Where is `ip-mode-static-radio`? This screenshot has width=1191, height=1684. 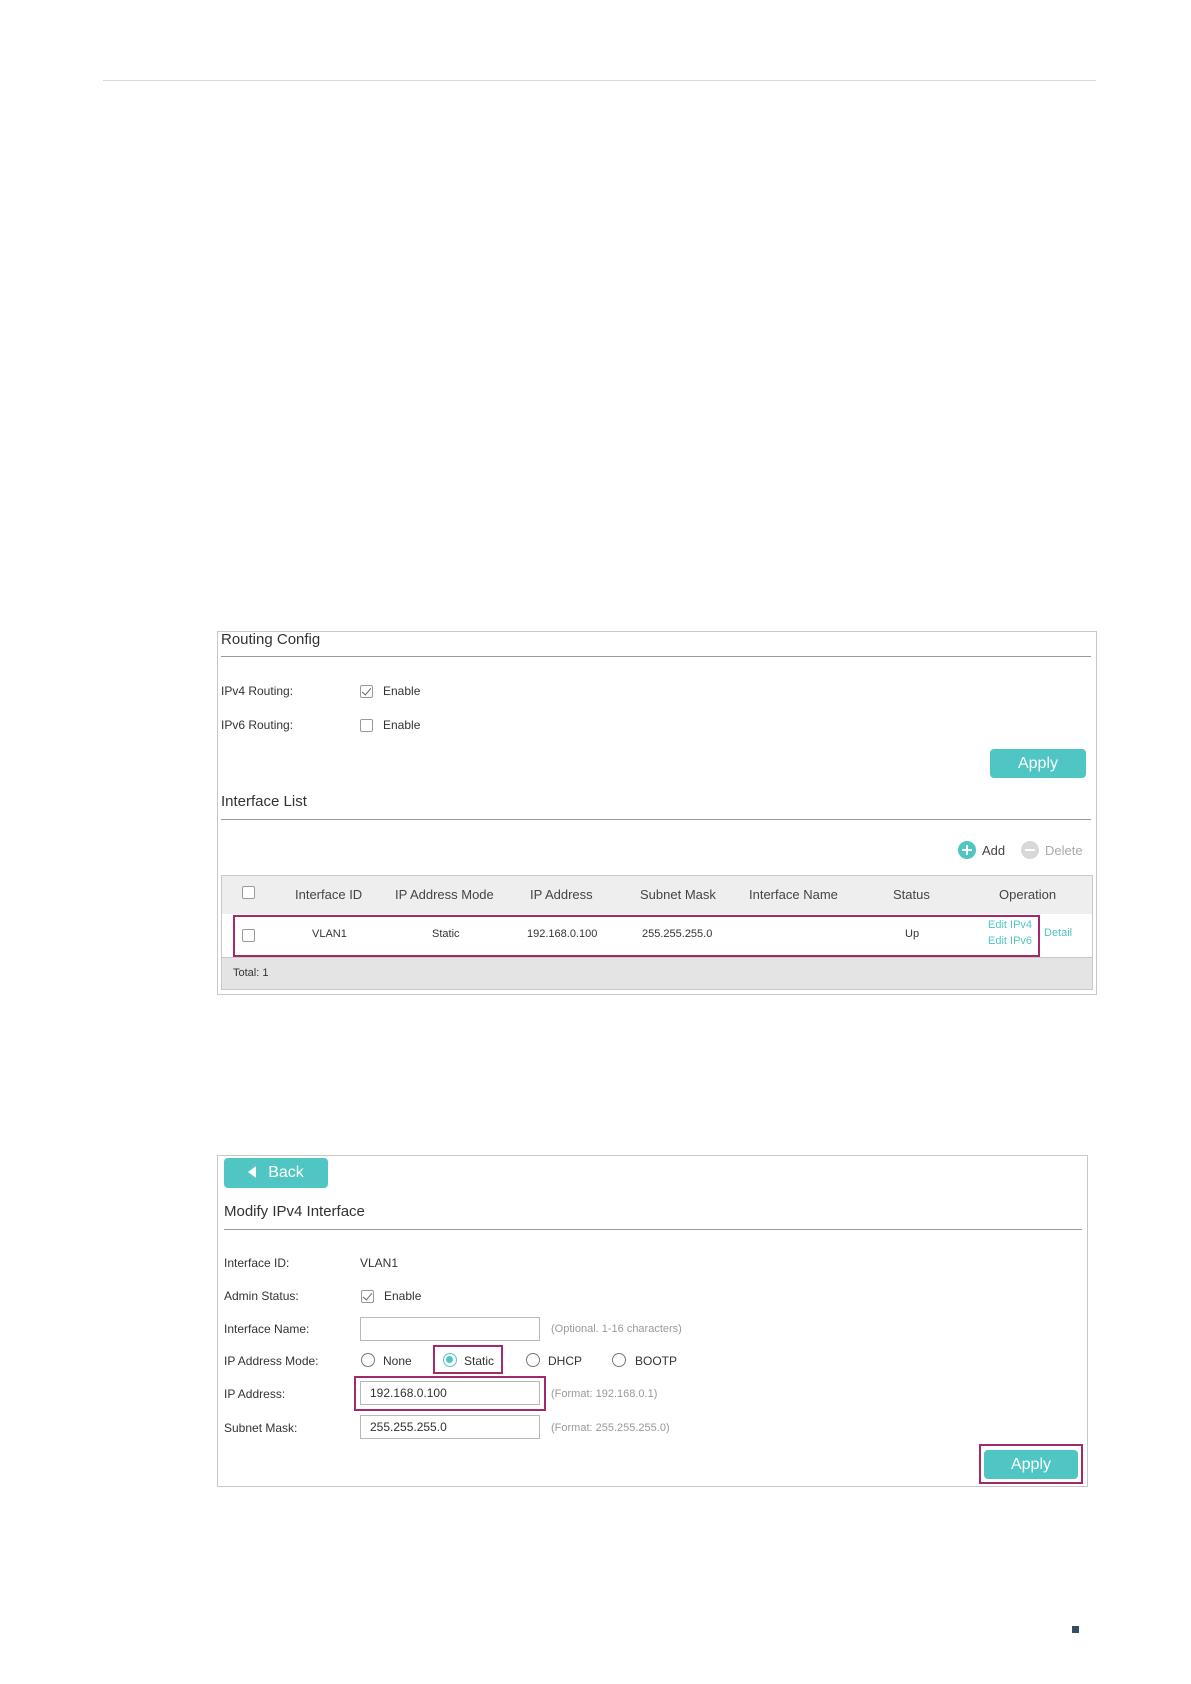 ip-mode-static-radio is located at coordinates (450, 1360).